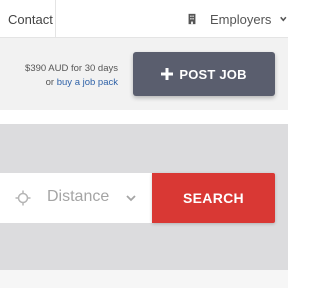  I want to click on price-info: $390 AUD for 30 days or buy a job pack, so click(66, 76).